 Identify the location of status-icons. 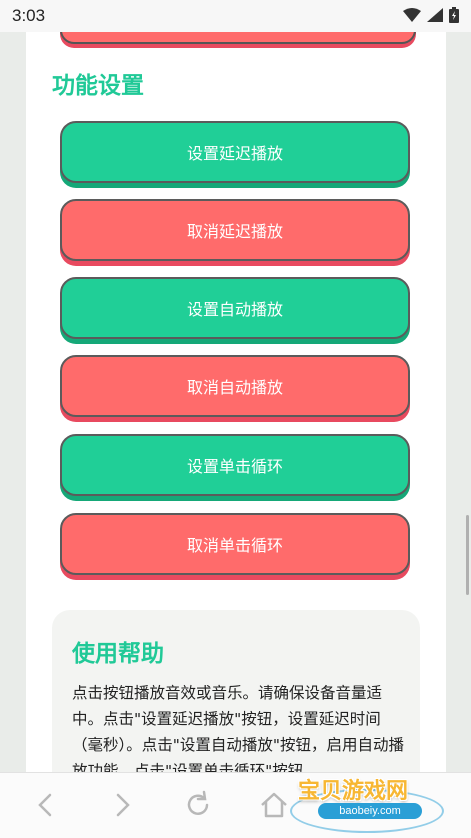
(431, 15).